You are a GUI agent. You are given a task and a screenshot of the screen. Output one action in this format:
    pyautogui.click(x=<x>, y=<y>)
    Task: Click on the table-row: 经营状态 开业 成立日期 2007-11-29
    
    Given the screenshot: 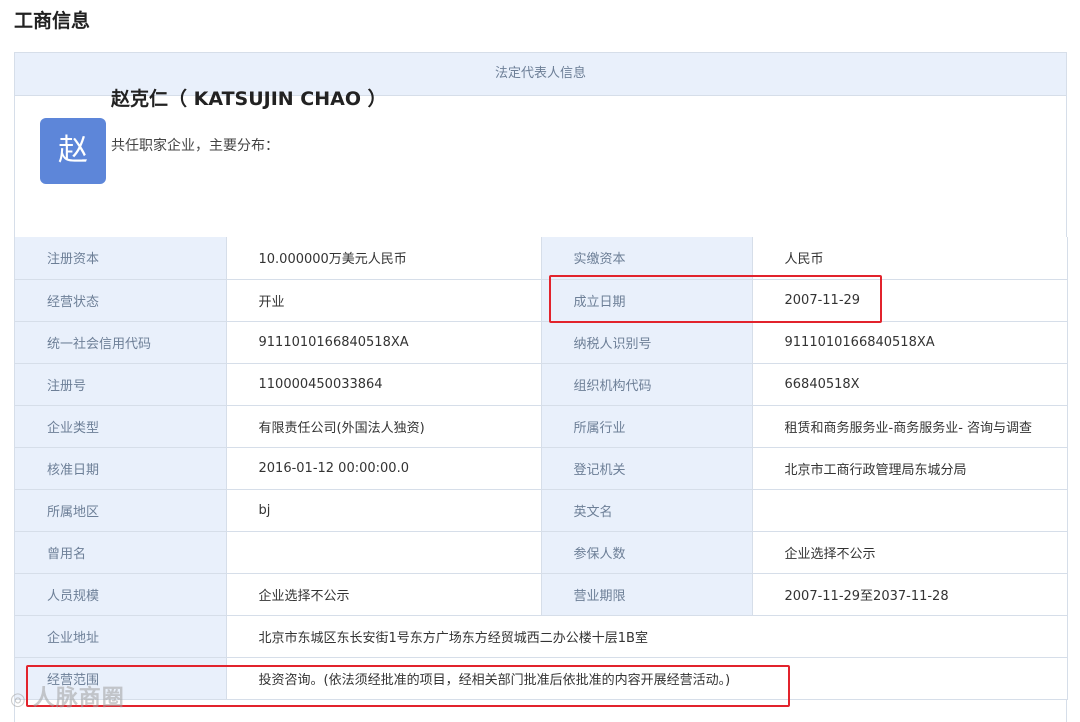 What is the action you would take?
    pyautogui.click(x=541, y=300)
    